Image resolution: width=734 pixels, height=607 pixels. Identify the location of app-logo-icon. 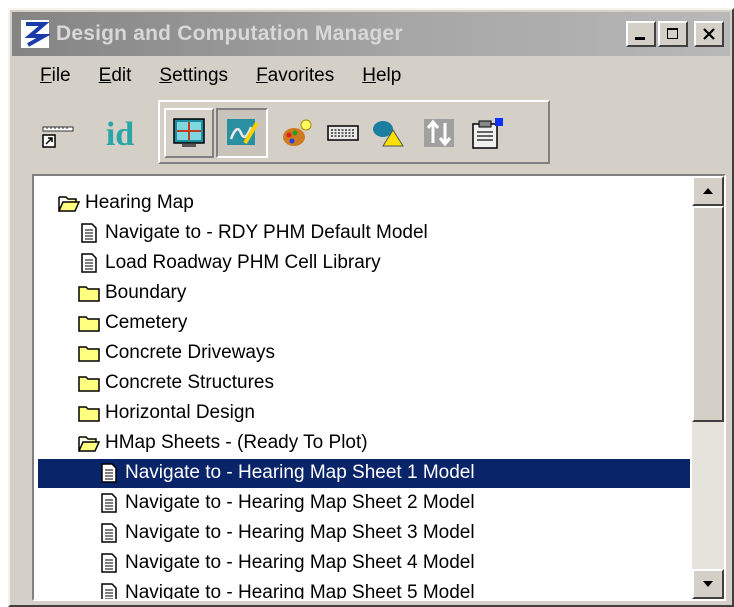
(35, 34).